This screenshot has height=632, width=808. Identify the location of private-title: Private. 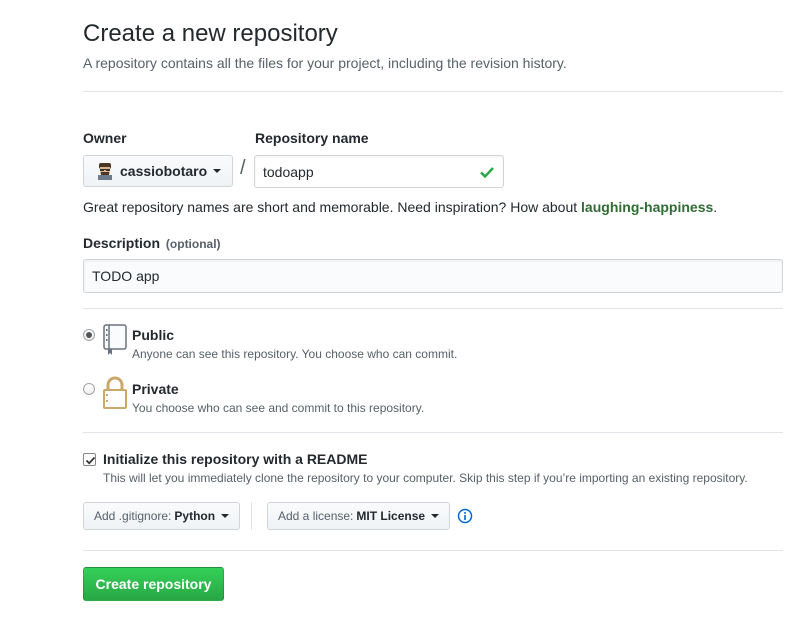
(155, 389).